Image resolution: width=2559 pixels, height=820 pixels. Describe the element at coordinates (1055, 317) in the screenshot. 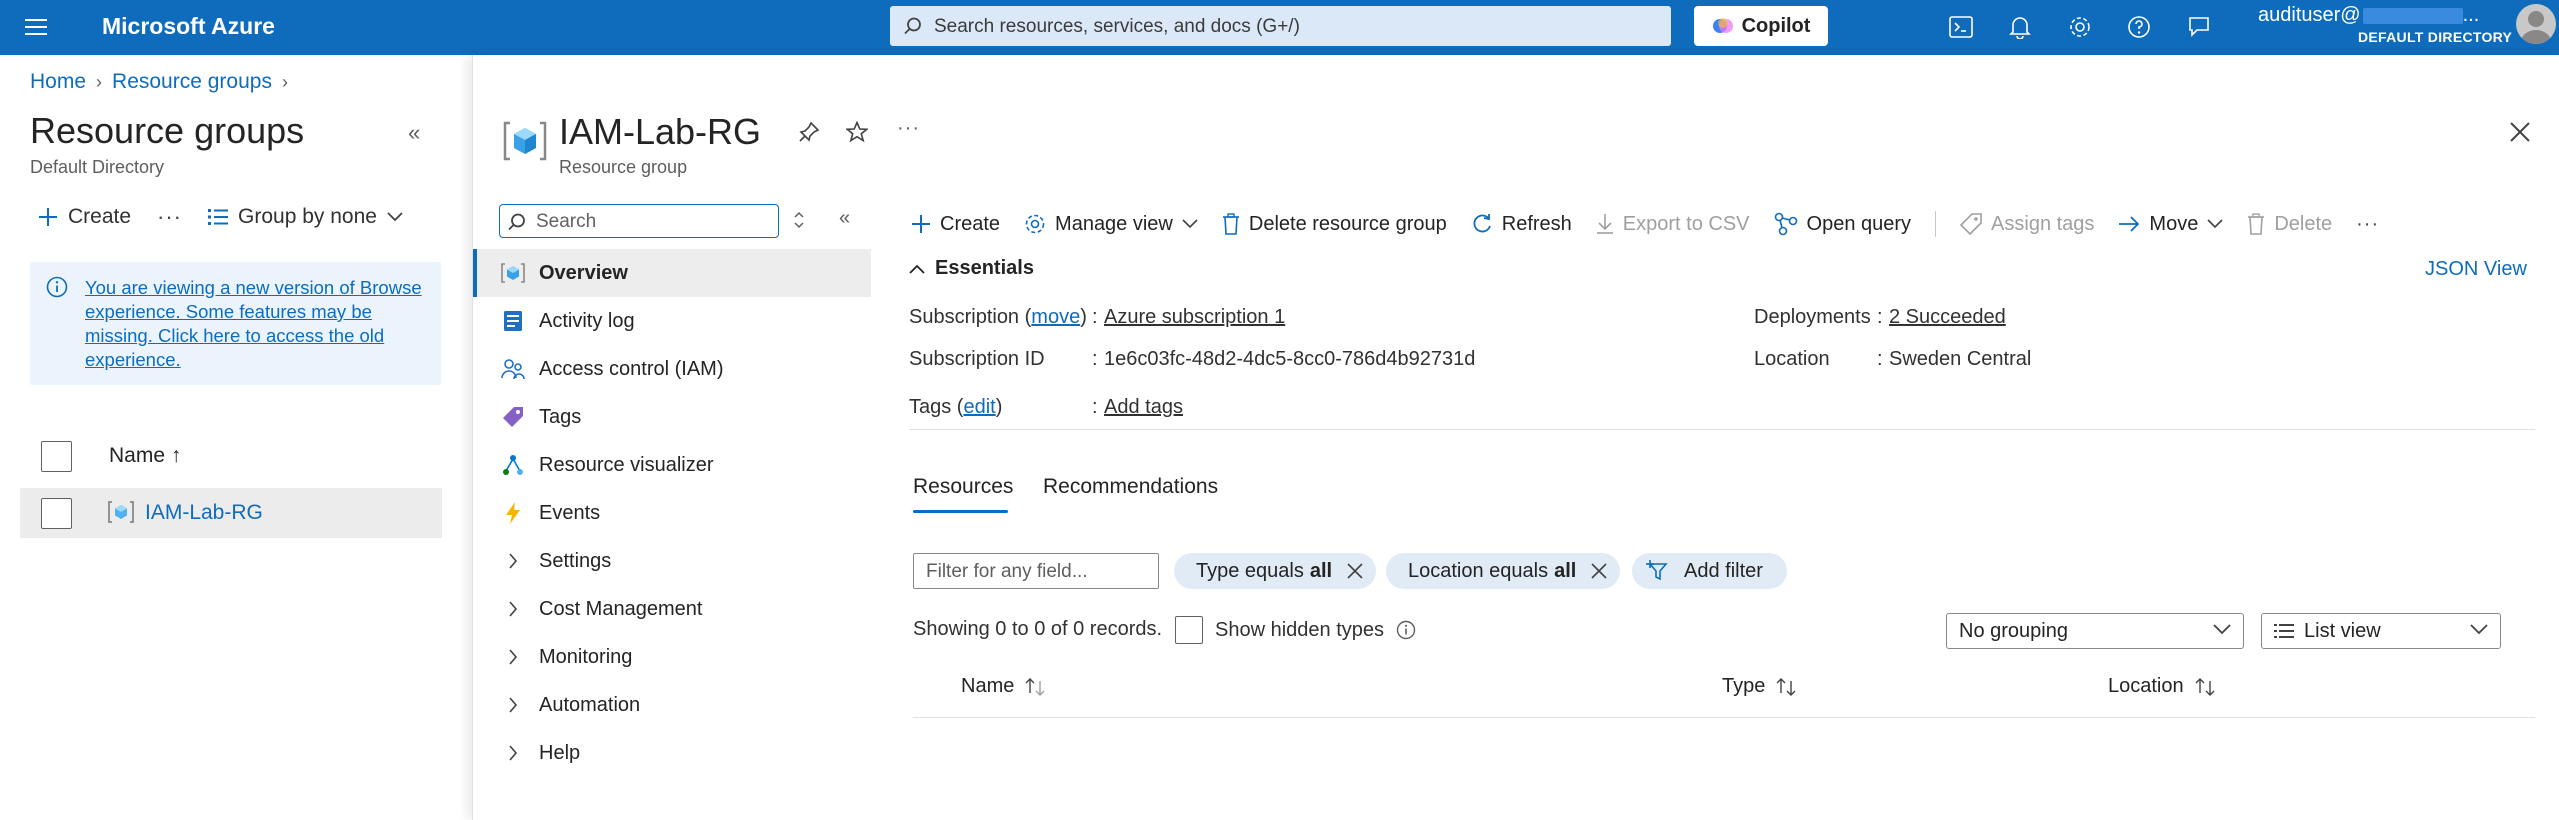

I see `move-link: move` at that location.